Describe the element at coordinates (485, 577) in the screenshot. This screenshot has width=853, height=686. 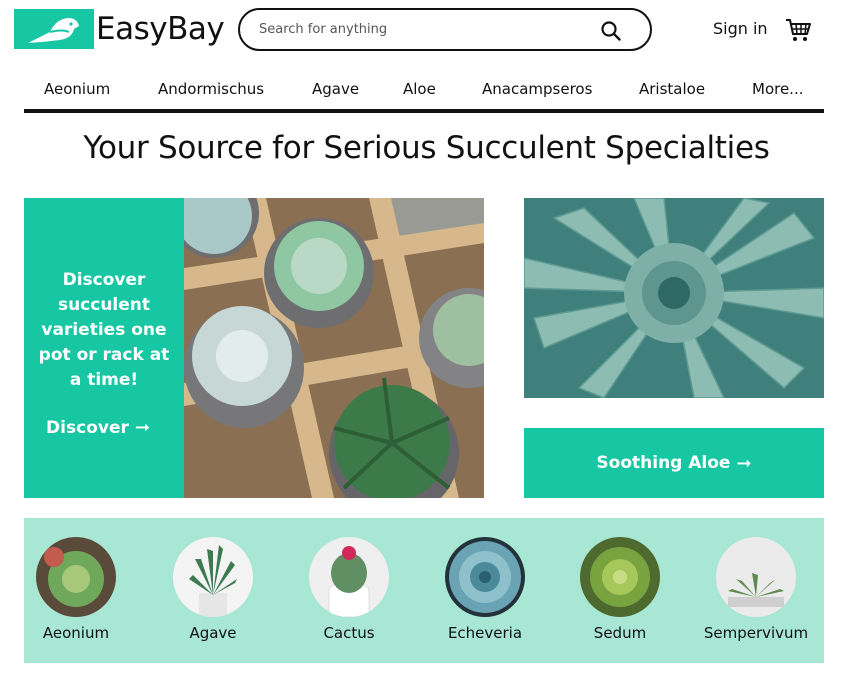
I see `echeveria-thumbnail` at that location.